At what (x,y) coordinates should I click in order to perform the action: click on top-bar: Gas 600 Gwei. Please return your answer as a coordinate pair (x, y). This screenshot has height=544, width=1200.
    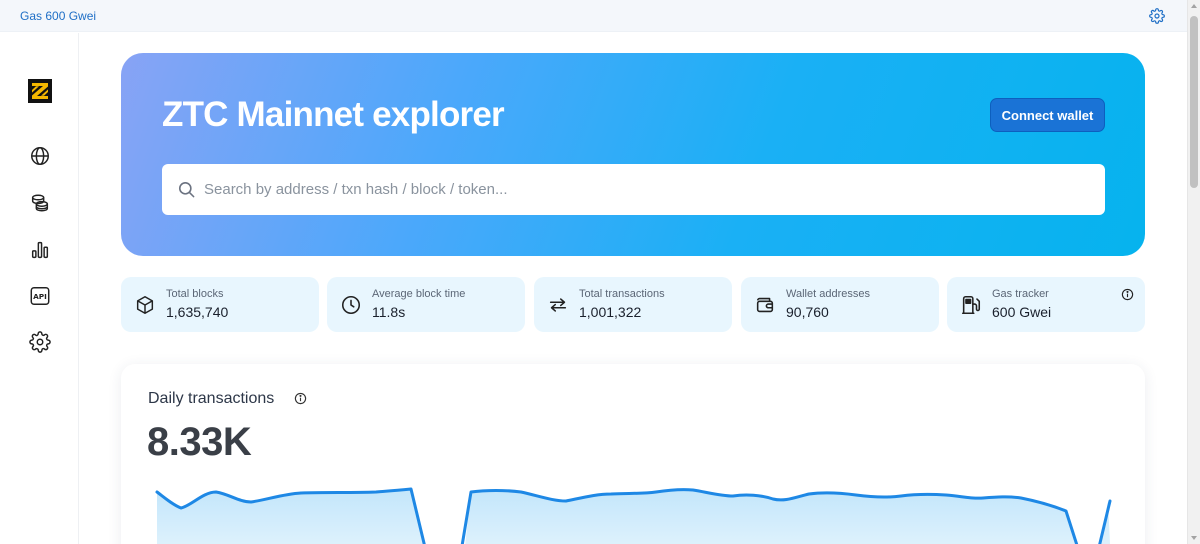
    Looking at the image, I should click on (593, 16).